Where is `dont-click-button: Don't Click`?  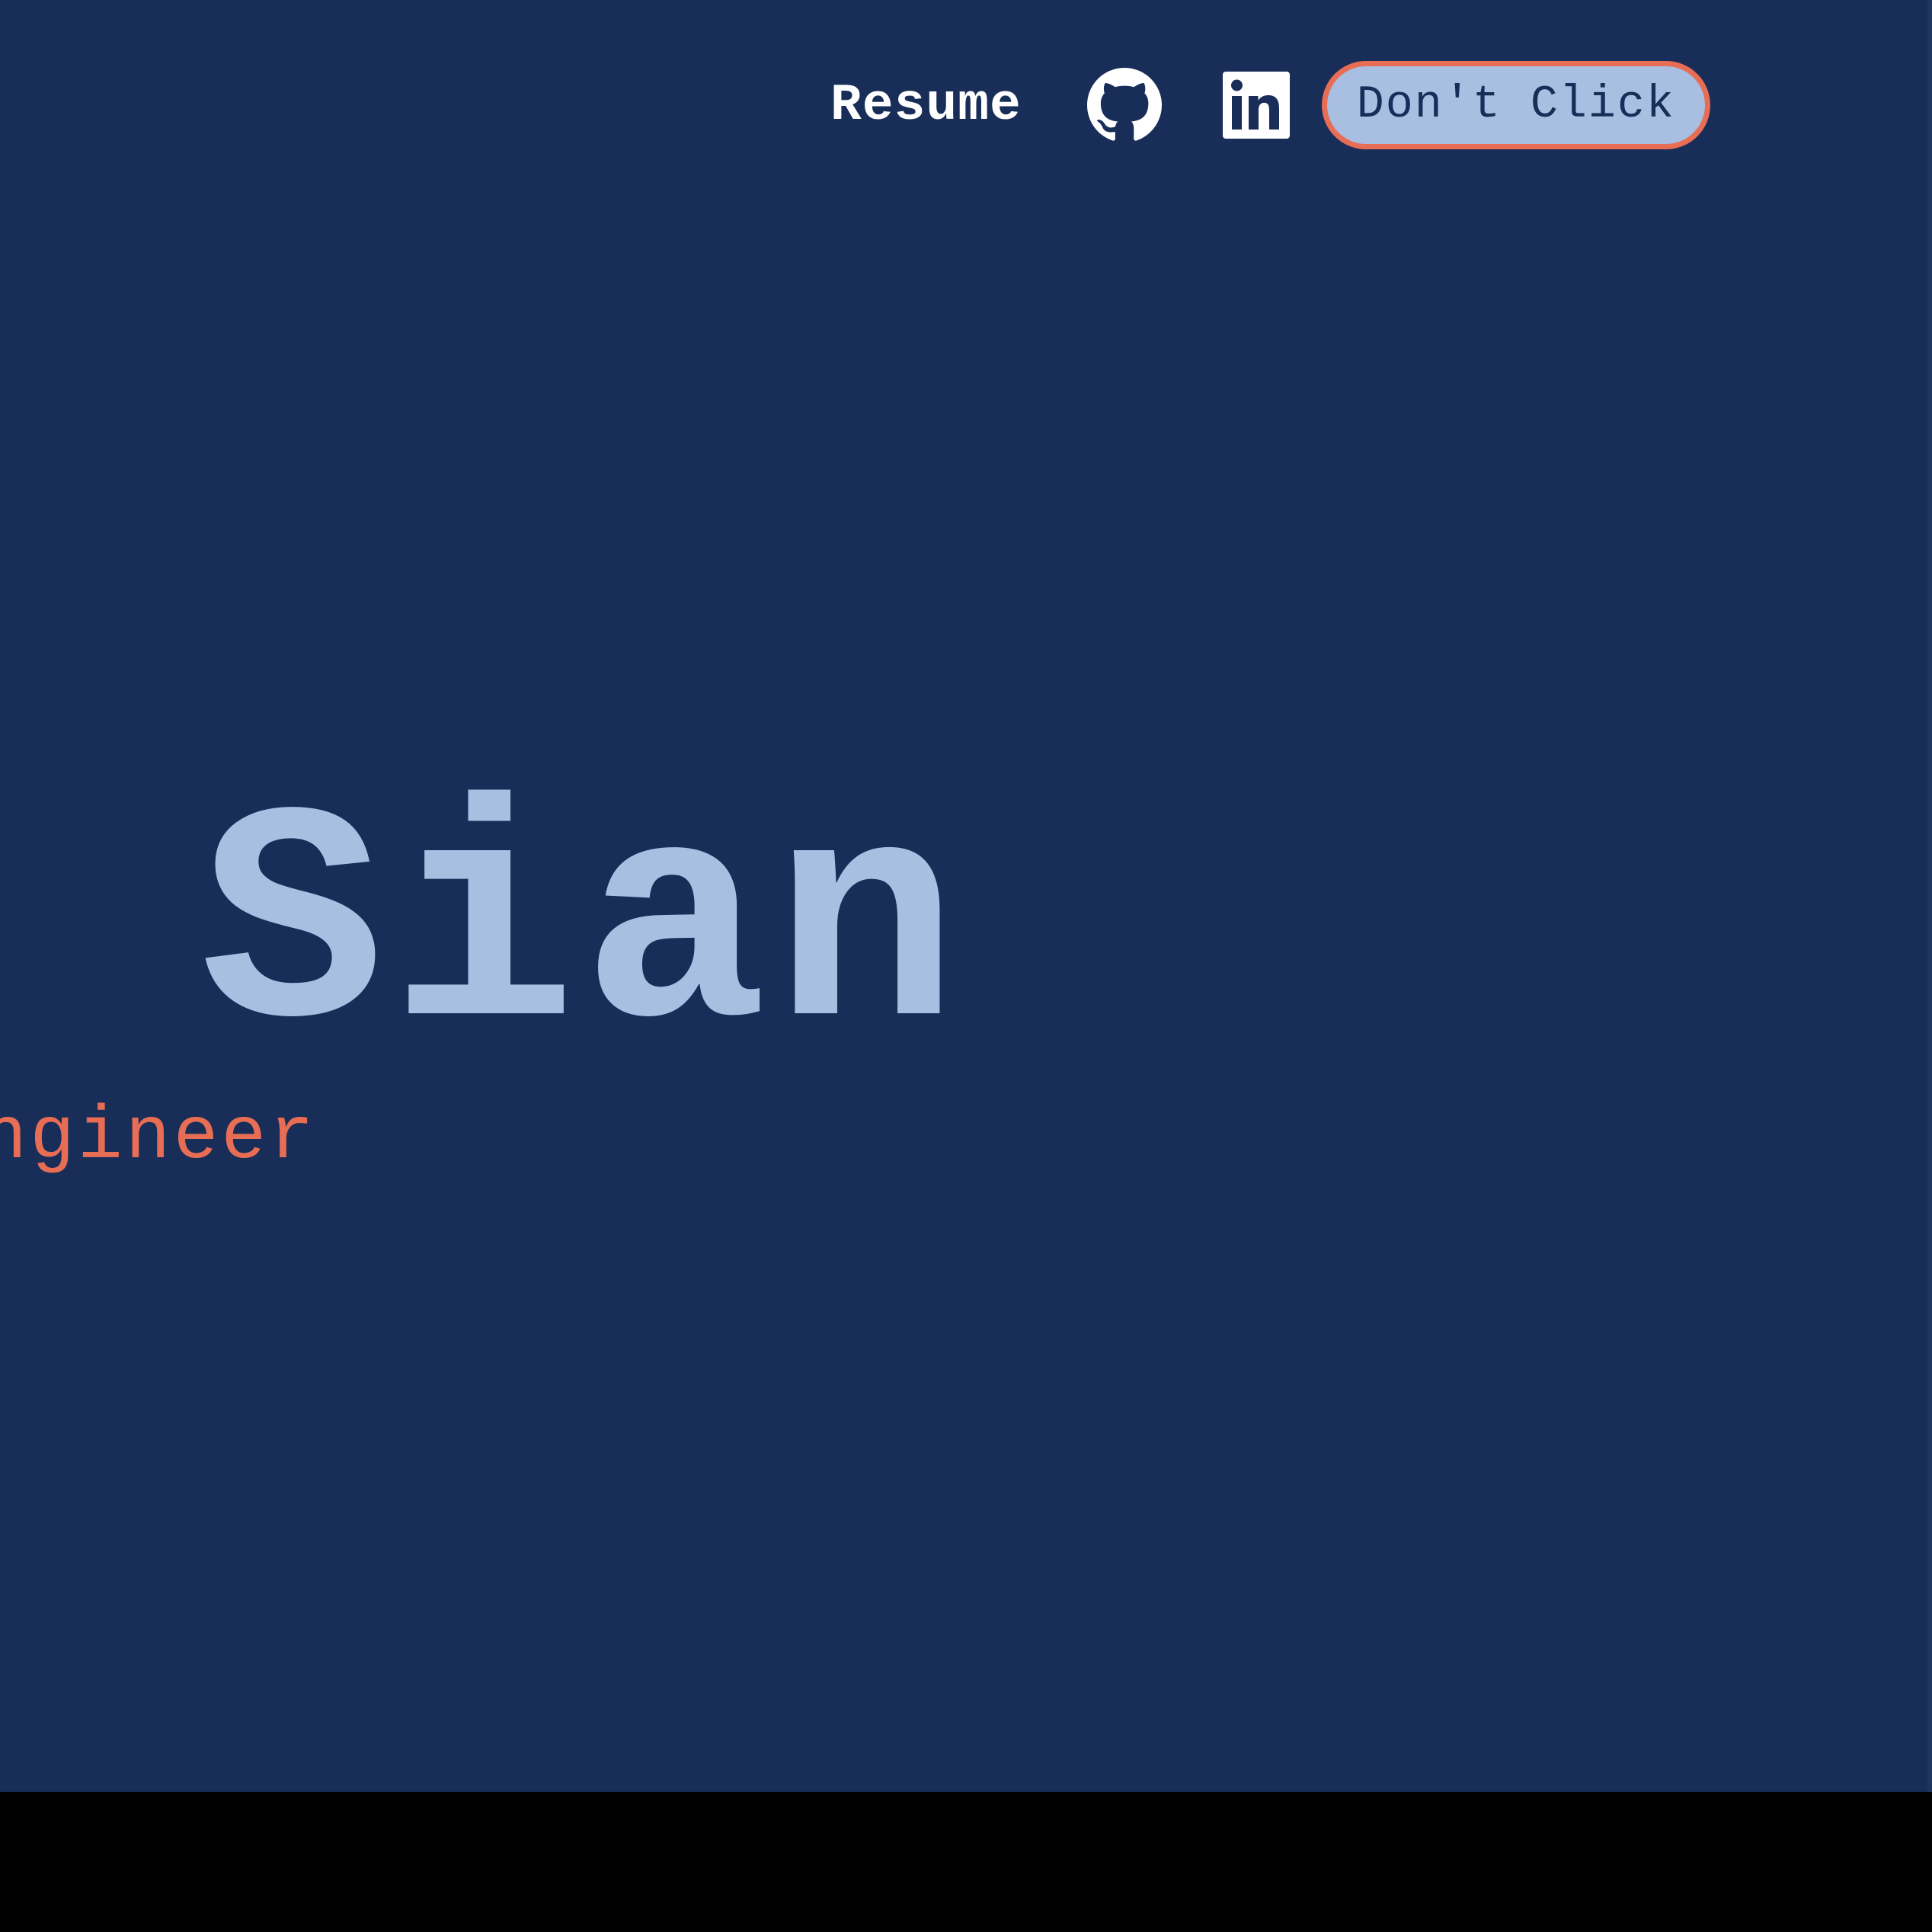 dont-click-button: Don't Click is located at coordinates (1515, 105).